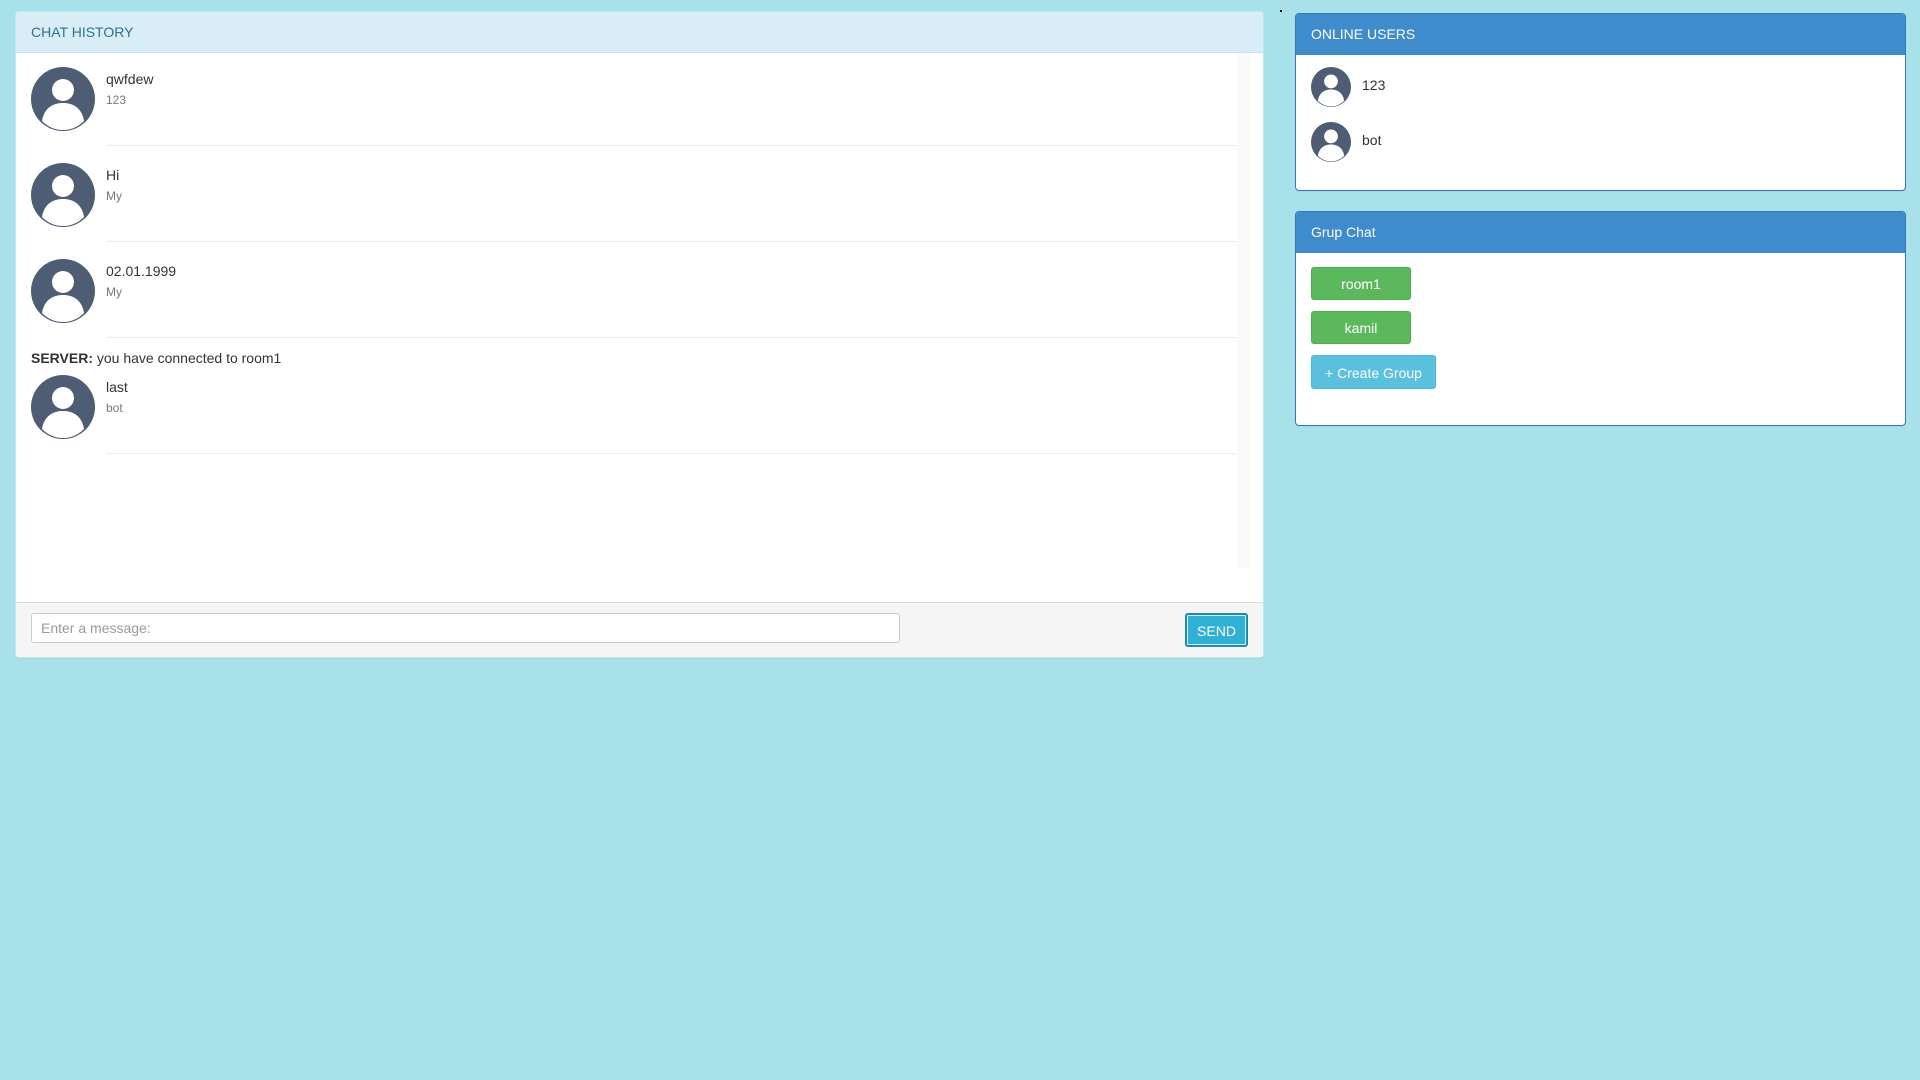 The image size is (1920, 1080). Describe the element at coordinates (116, 100) in the screenshot. I see `message-author: 123` at that location.